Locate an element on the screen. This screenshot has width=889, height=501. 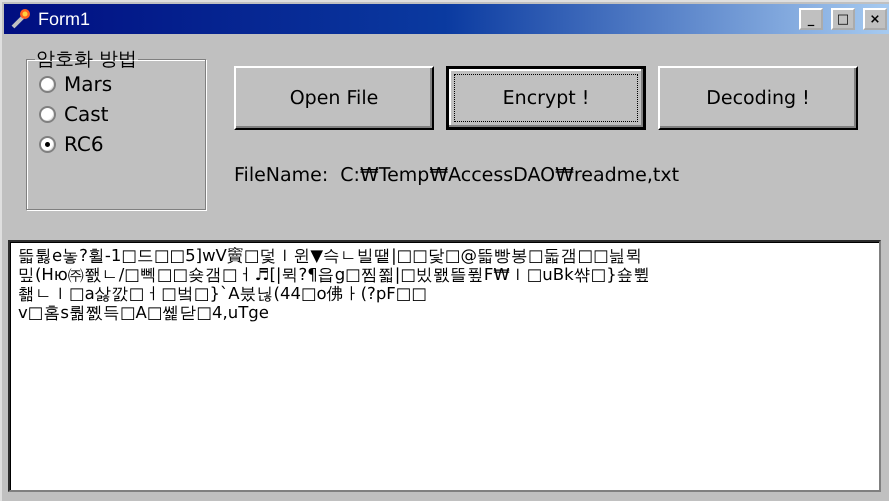
action-button: Encrypt ! is located at coordinates (546, 98).